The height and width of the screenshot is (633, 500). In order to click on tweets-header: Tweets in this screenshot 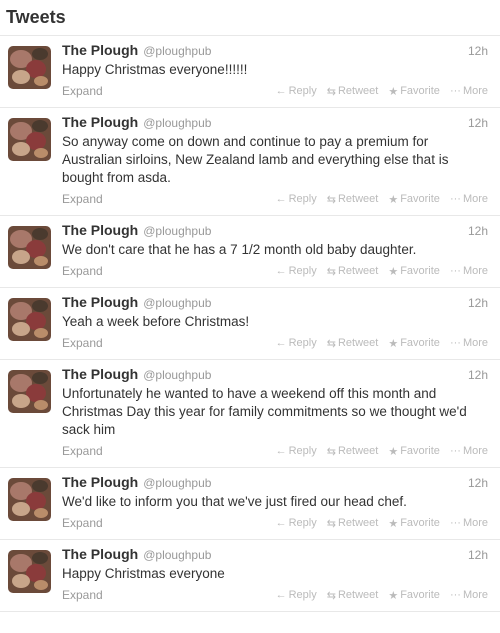, I will do `click(250, 18)`.